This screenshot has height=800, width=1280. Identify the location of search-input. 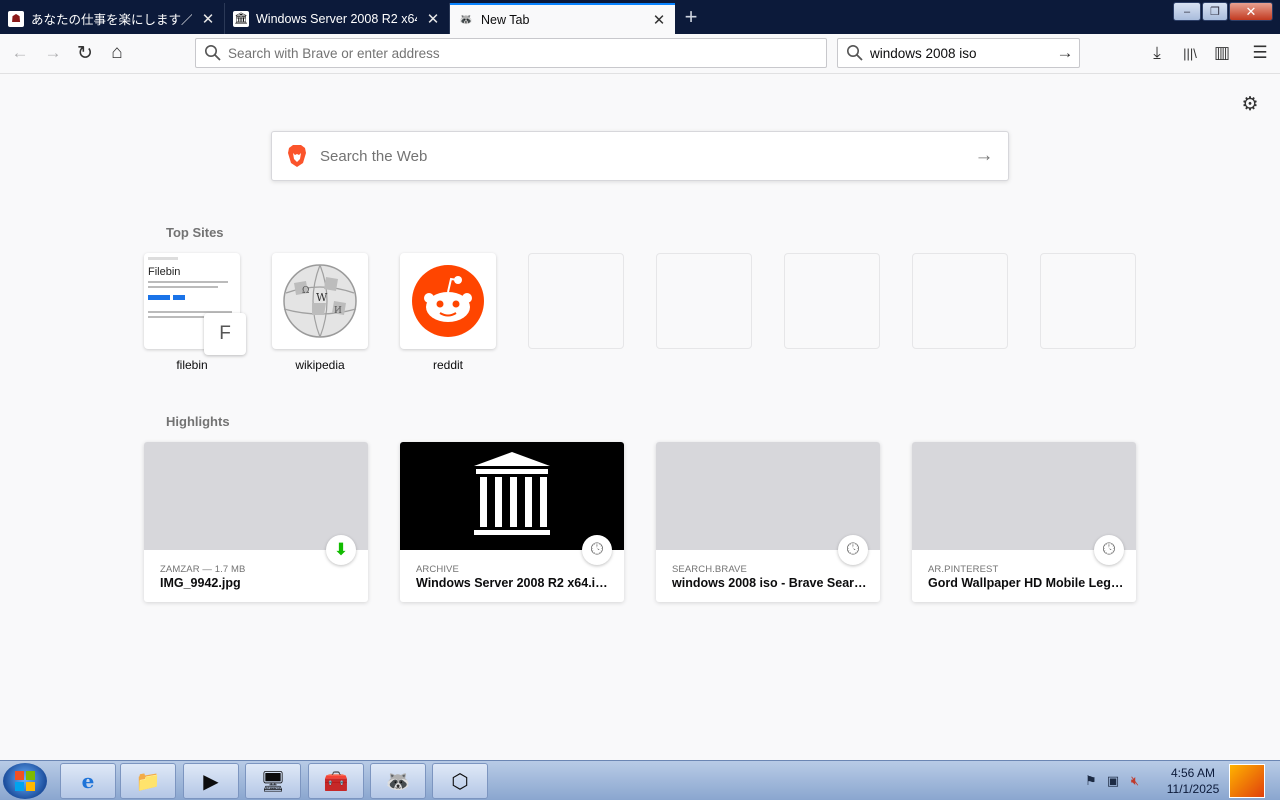
(960, 53).